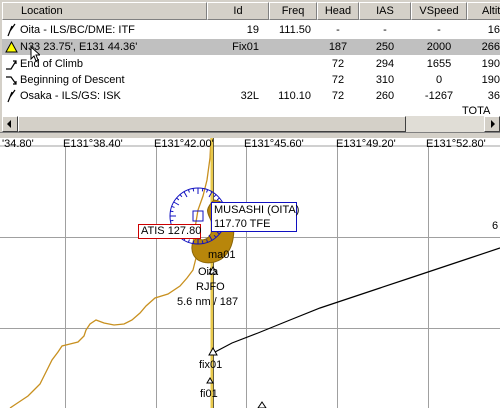 The image size is (500, 408). I want to click on altitude-cell: 266, so click(490, 47).